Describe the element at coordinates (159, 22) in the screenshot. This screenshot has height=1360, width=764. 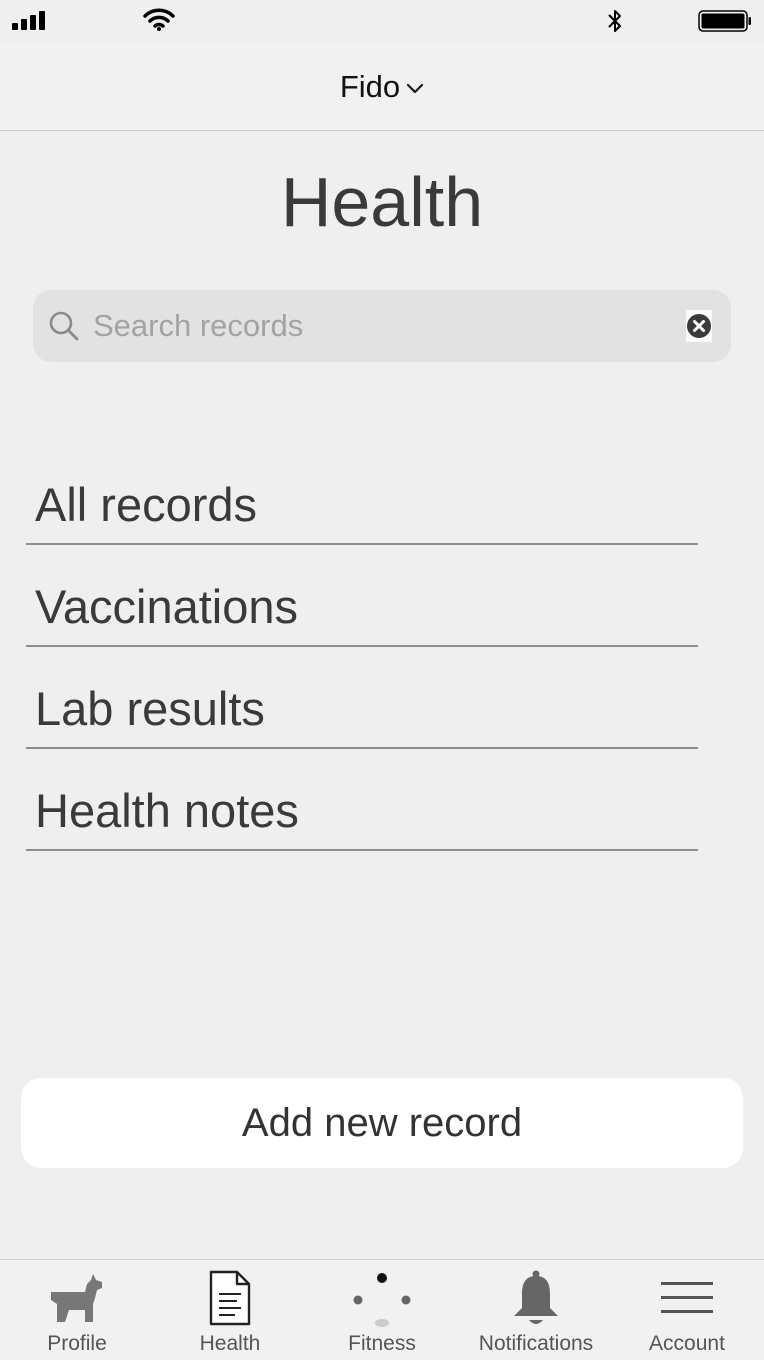
I see `wifi-icon` at that location.